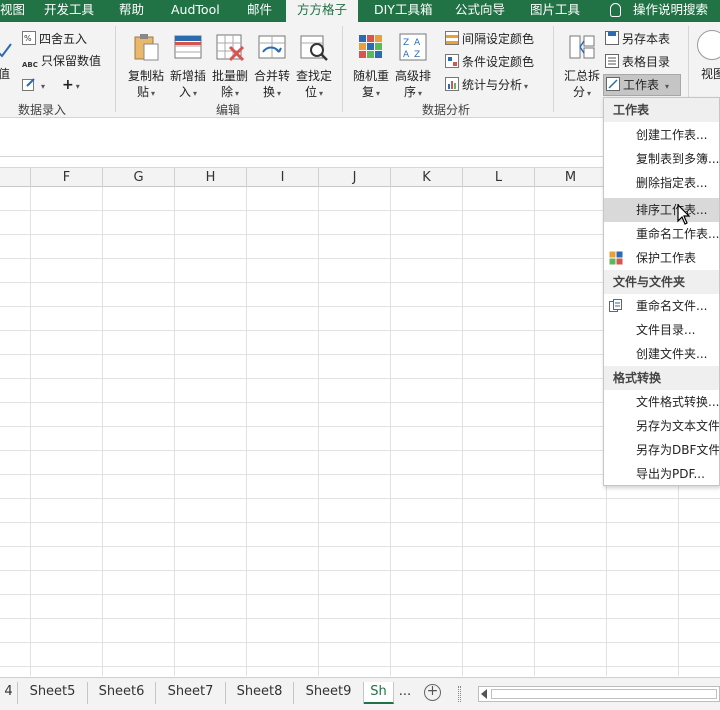 This screenshot has height=710, width=720. I want to click on tab-diy-toolbox: DIY工具箱, so click(403, 11).